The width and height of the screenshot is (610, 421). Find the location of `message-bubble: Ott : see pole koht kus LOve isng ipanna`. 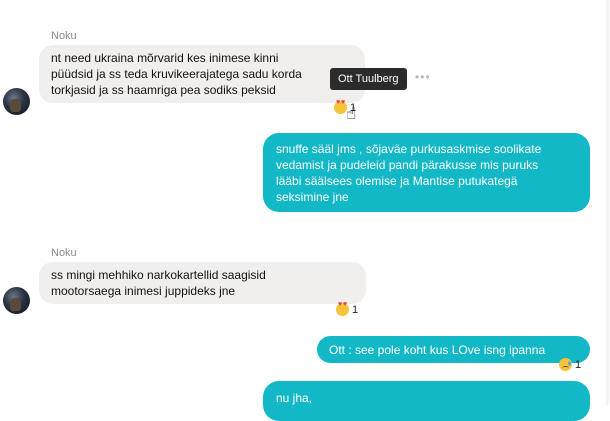

message-bubble: Ott : see pole koht kus LOve isng ipanna is located at coordinates (453, 349).